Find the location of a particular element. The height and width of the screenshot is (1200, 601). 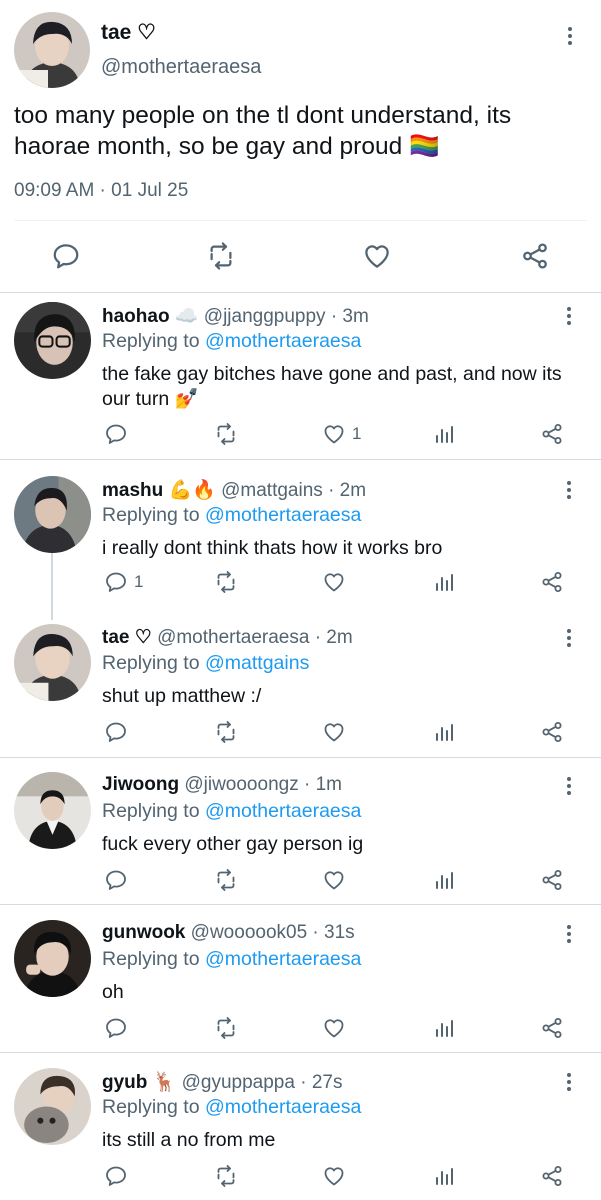

reply-display-name: Jiwoong is located at coordinates (140, 784).